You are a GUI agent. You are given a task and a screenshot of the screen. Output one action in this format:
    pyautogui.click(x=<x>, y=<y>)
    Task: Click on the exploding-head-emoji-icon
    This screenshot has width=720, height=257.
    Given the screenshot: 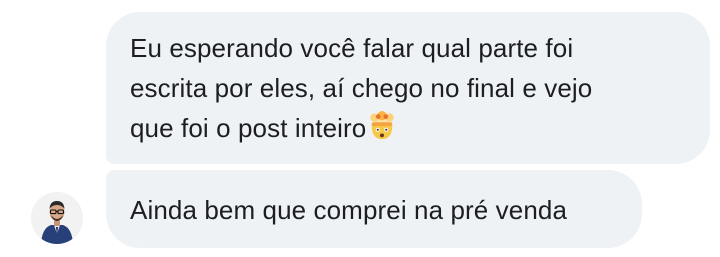 What is the action you would take?
    pyautogui.click(x=382, y=125)
    